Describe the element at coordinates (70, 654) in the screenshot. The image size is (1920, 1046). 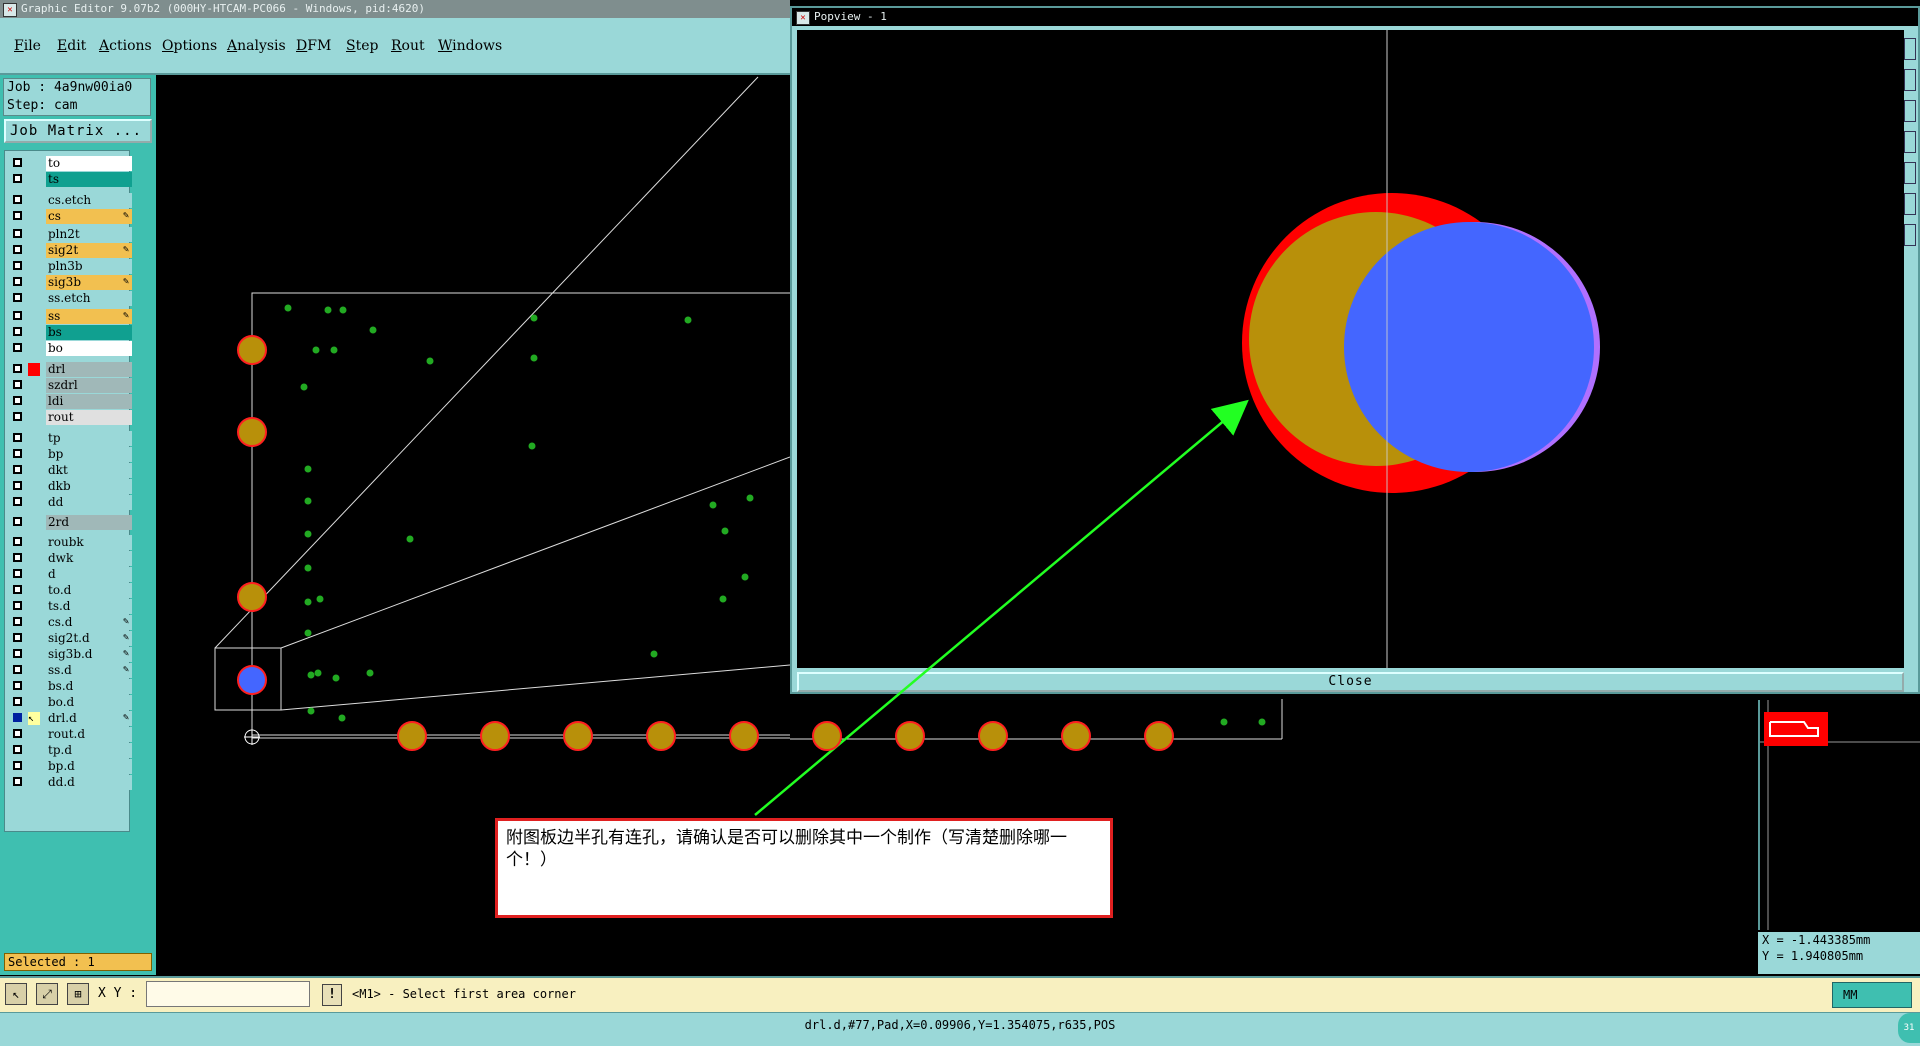
I see `layer-row-sig3b-d: sig3b.d✎` at that location.